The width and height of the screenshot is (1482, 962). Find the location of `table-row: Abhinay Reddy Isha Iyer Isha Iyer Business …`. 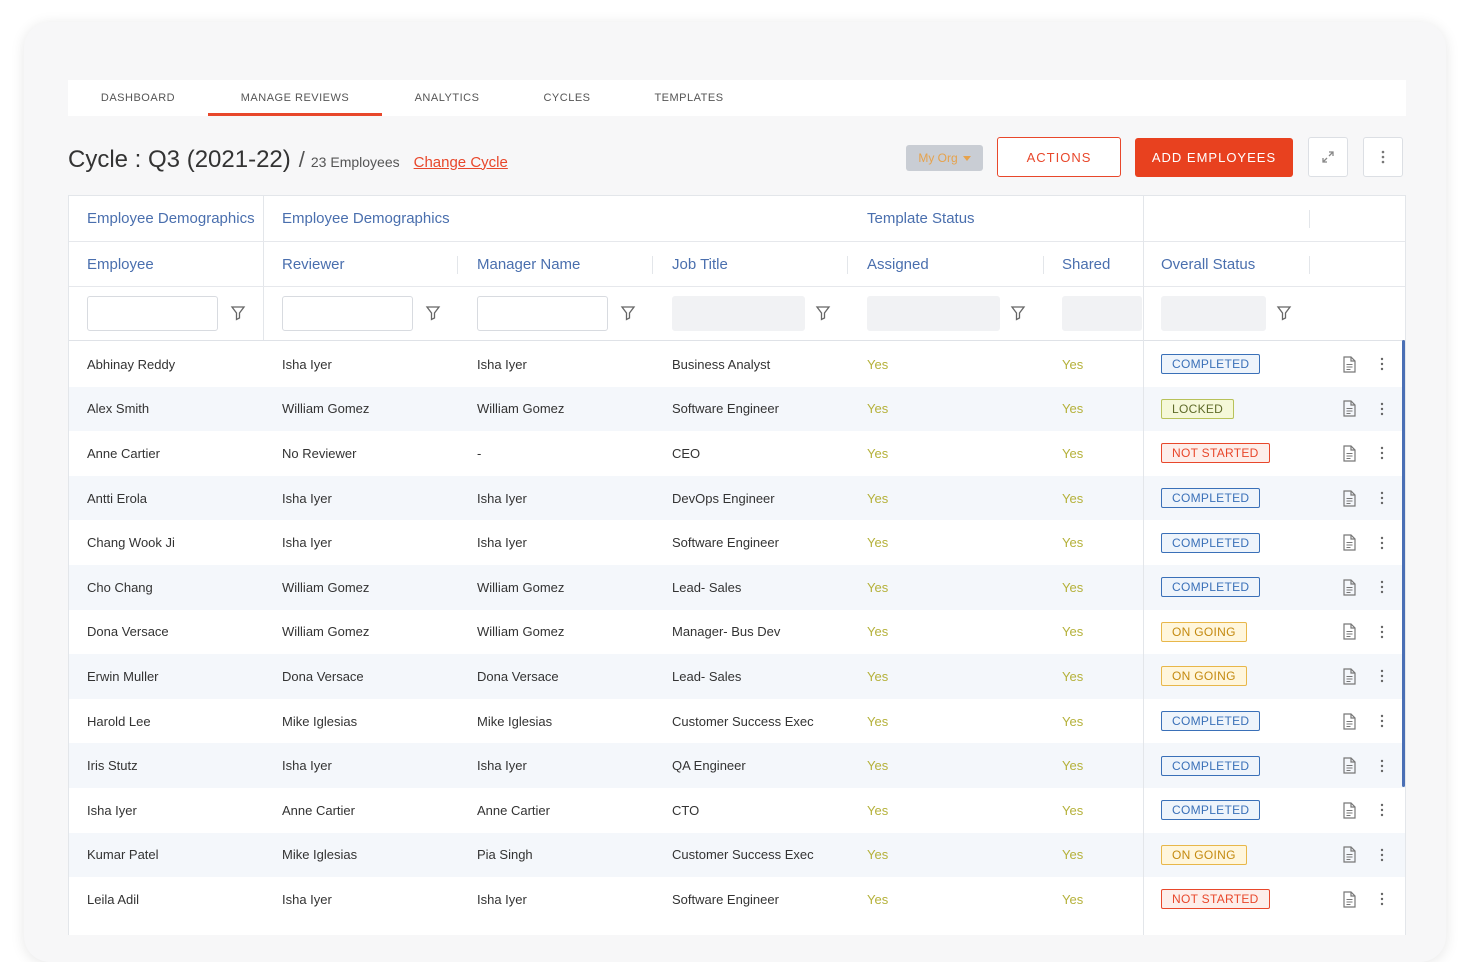

table-row: Abhinay Reddy Isha Iyer Isha Iyer Business … is located at coordinates (737, 364).